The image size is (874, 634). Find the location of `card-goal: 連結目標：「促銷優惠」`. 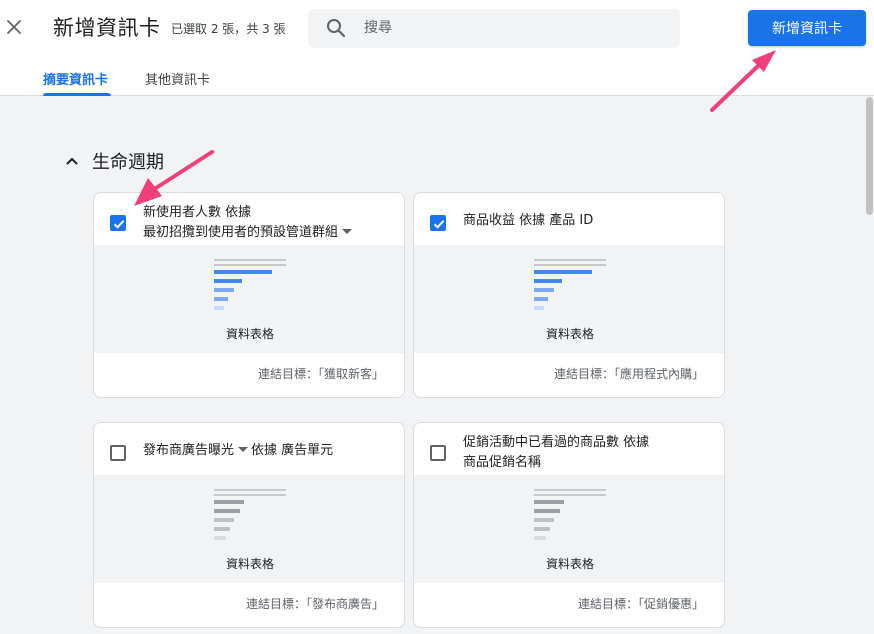

card-goal: 連結目標：「促銷優惠」 is located at coordinates (640, 604).